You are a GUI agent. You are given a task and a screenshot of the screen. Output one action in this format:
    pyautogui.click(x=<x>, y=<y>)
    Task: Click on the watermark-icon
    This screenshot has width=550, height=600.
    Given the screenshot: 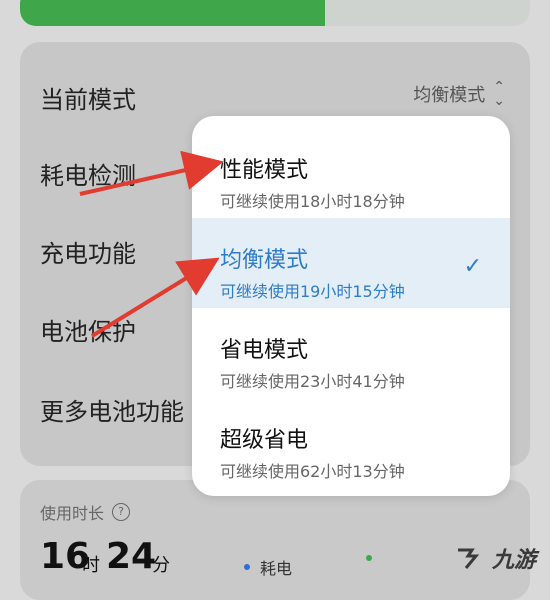 What is the action you would take?
    pyautogui.click(x=468, y=558)
    